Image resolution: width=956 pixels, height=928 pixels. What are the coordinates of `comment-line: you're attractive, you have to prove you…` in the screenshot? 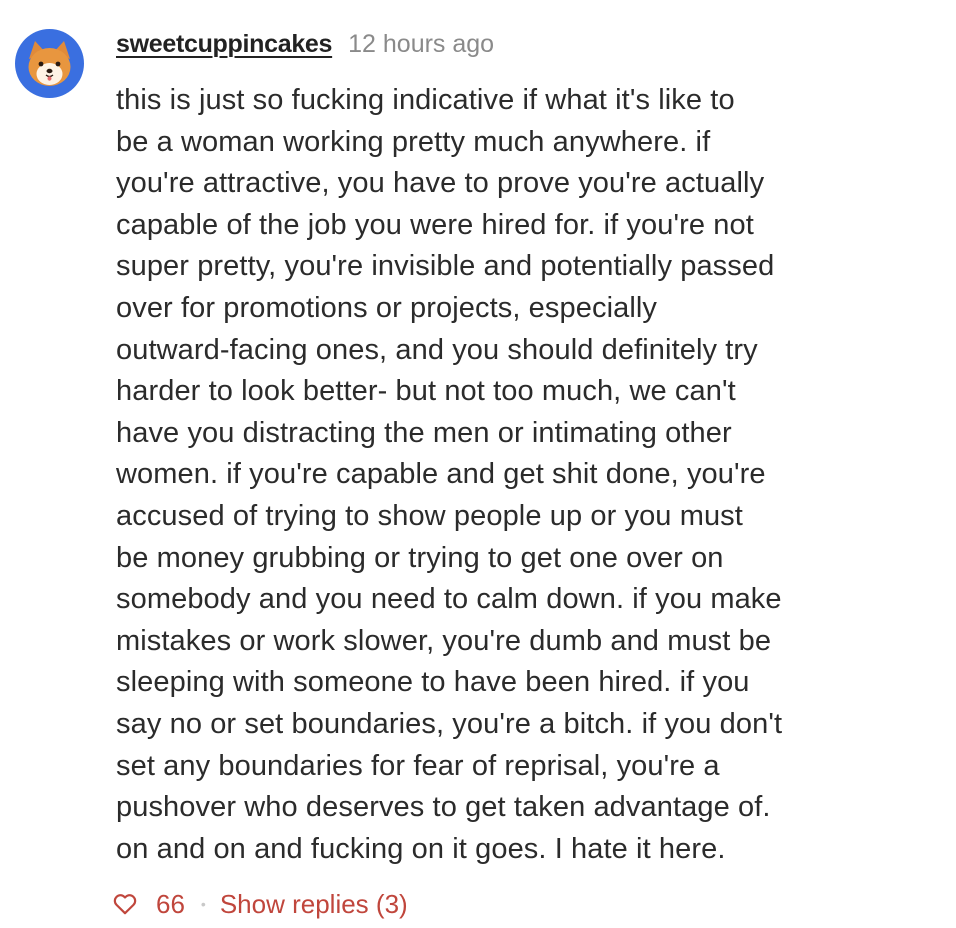 It's located at (440, 183).